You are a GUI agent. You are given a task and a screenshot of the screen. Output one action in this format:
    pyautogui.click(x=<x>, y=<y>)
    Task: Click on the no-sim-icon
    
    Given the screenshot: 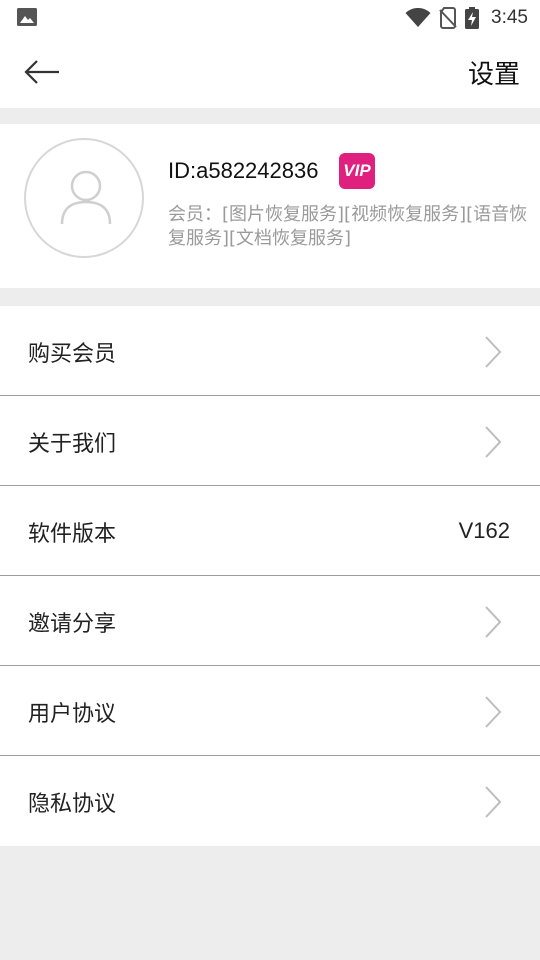 What is the action you would take?
    pyautogui.click(x=448, y=18)
    